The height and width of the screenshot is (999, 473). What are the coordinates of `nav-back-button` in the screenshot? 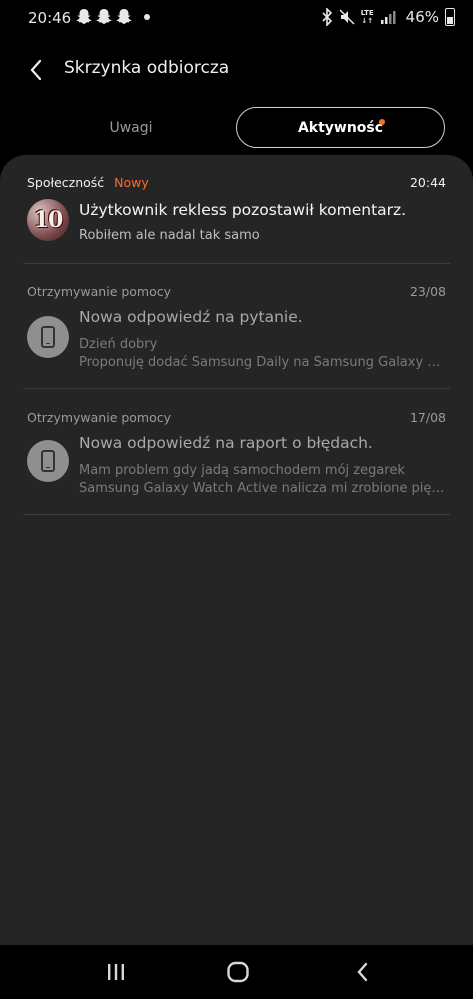 It's located at (362, 972).